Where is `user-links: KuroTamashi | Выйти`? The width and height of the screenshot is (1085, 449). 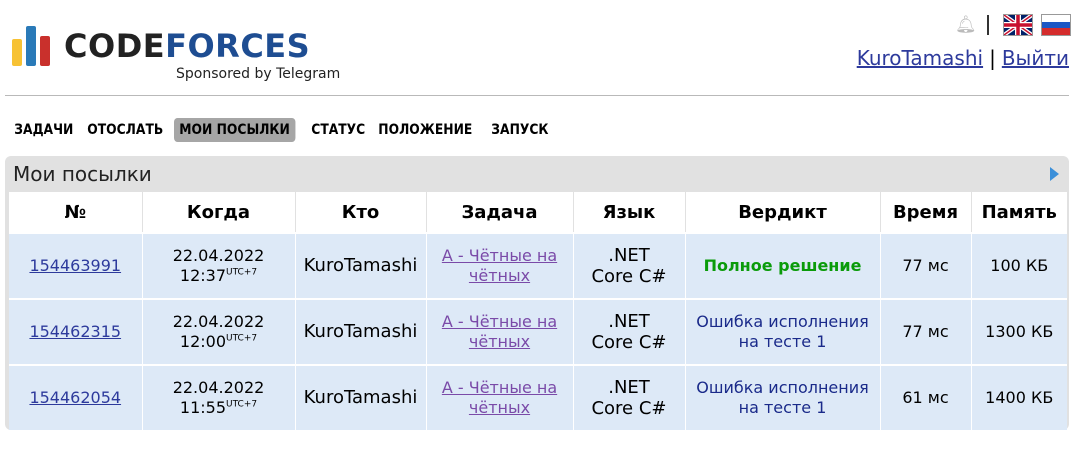 user-links: KuroTamashi | Выйти is located at coordinates (963, 58).